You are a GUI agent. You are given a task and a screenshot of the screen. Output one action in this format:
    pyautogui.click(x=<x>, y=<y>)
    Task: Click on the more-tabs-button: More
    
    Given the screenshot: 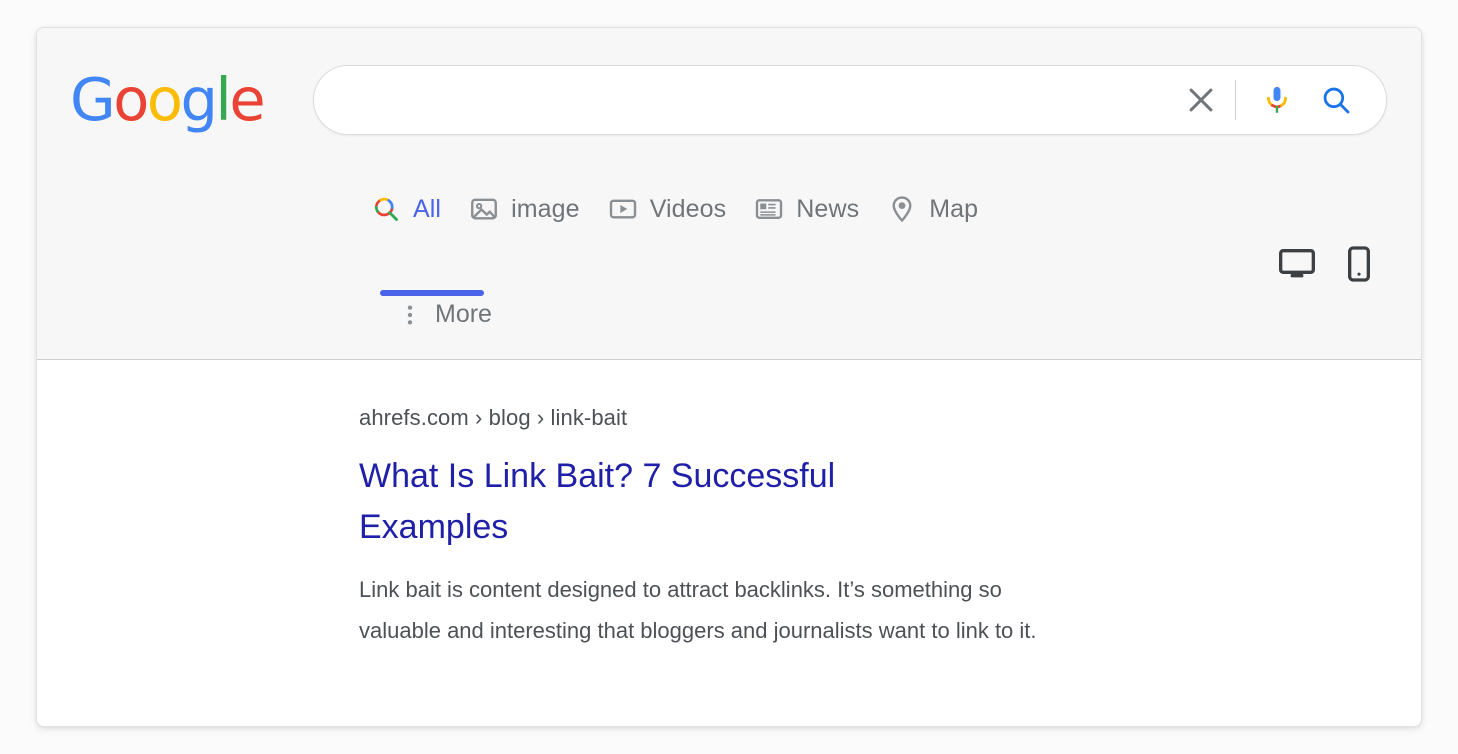 What is the action you would take?
    pyautogui.click(x=444, y=314)
    